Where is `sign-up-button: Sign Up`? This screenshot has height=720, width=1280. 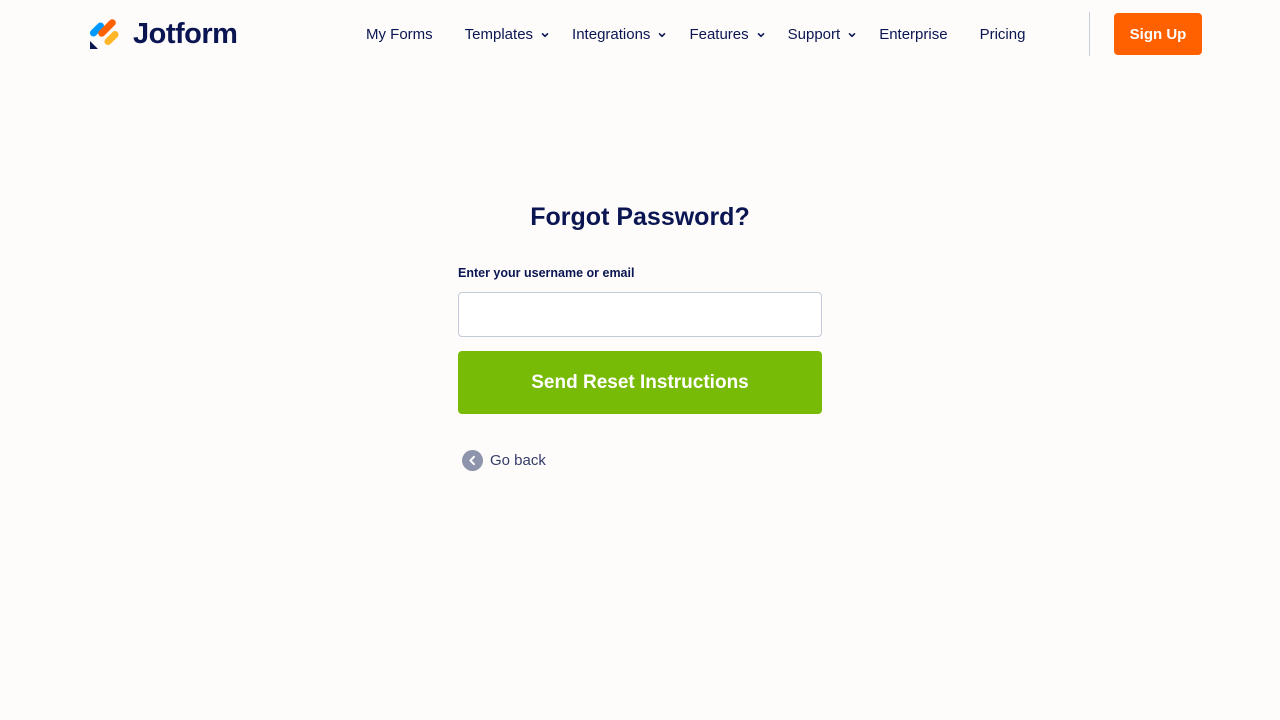
sign-up-button: Sign Up is located at coordinates (1158, 34).